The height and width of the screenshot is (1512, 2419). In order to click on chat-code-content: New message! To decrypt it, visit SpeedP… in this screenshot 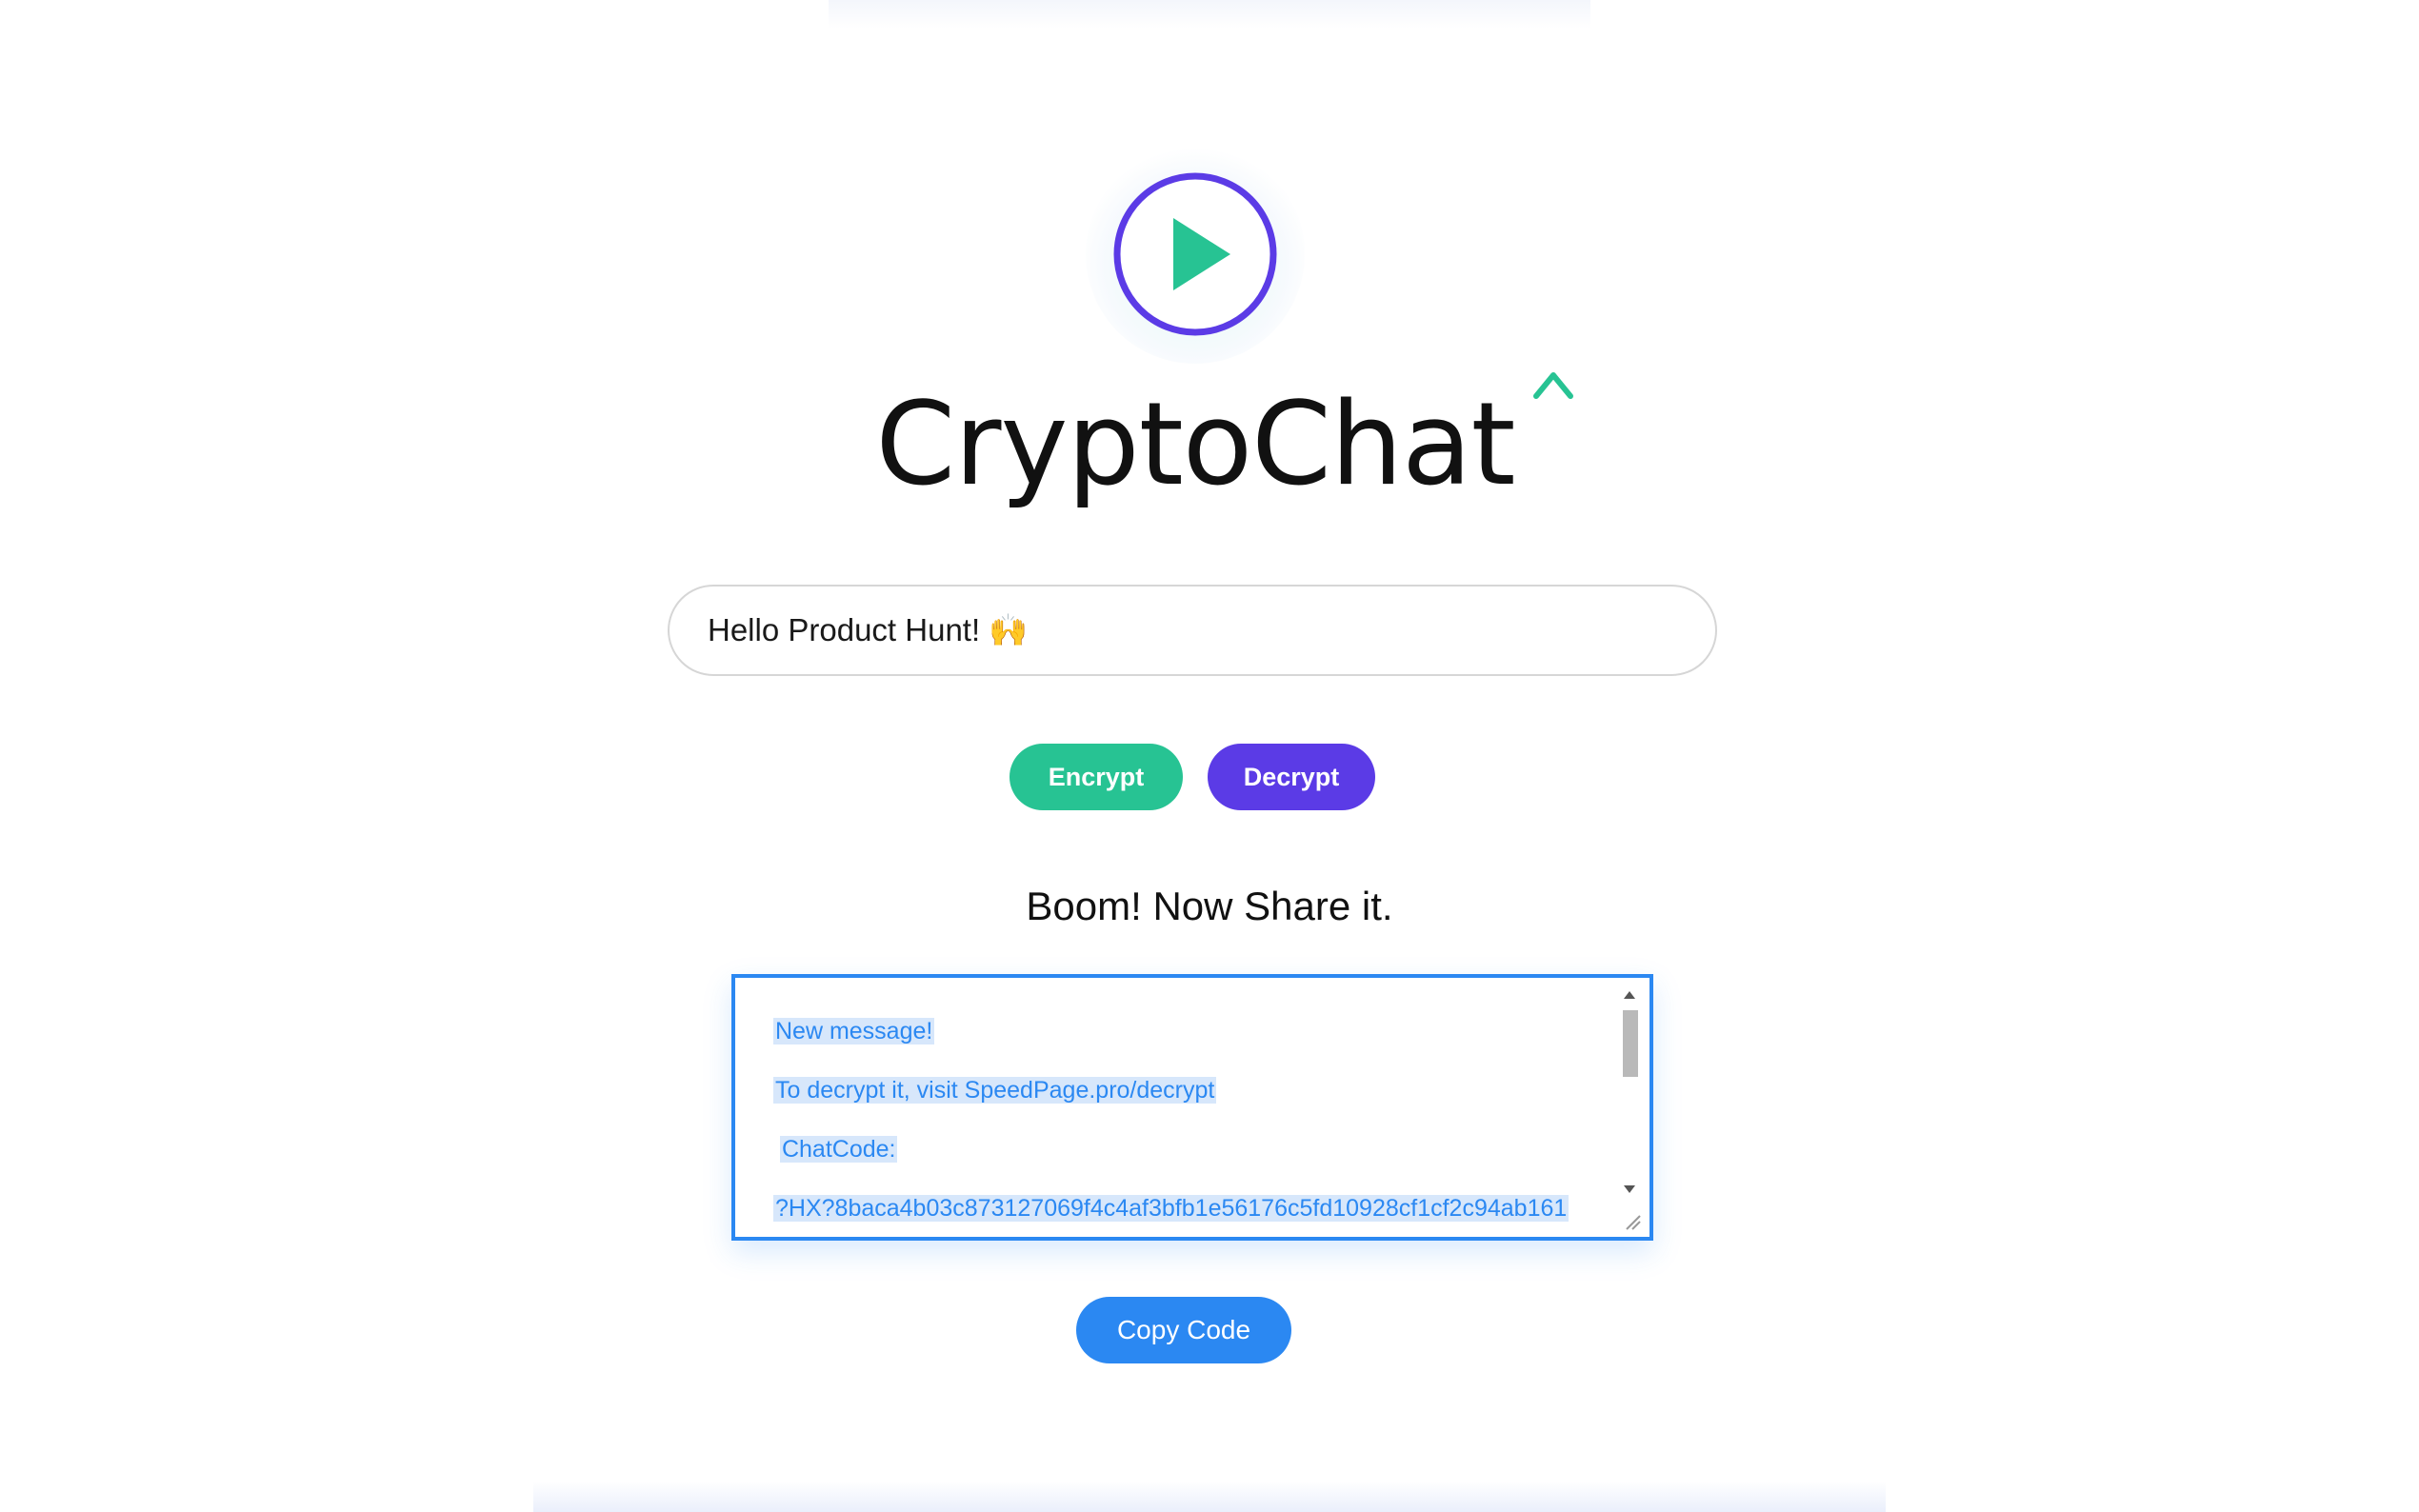, I will do `click(1187, 1126)`.